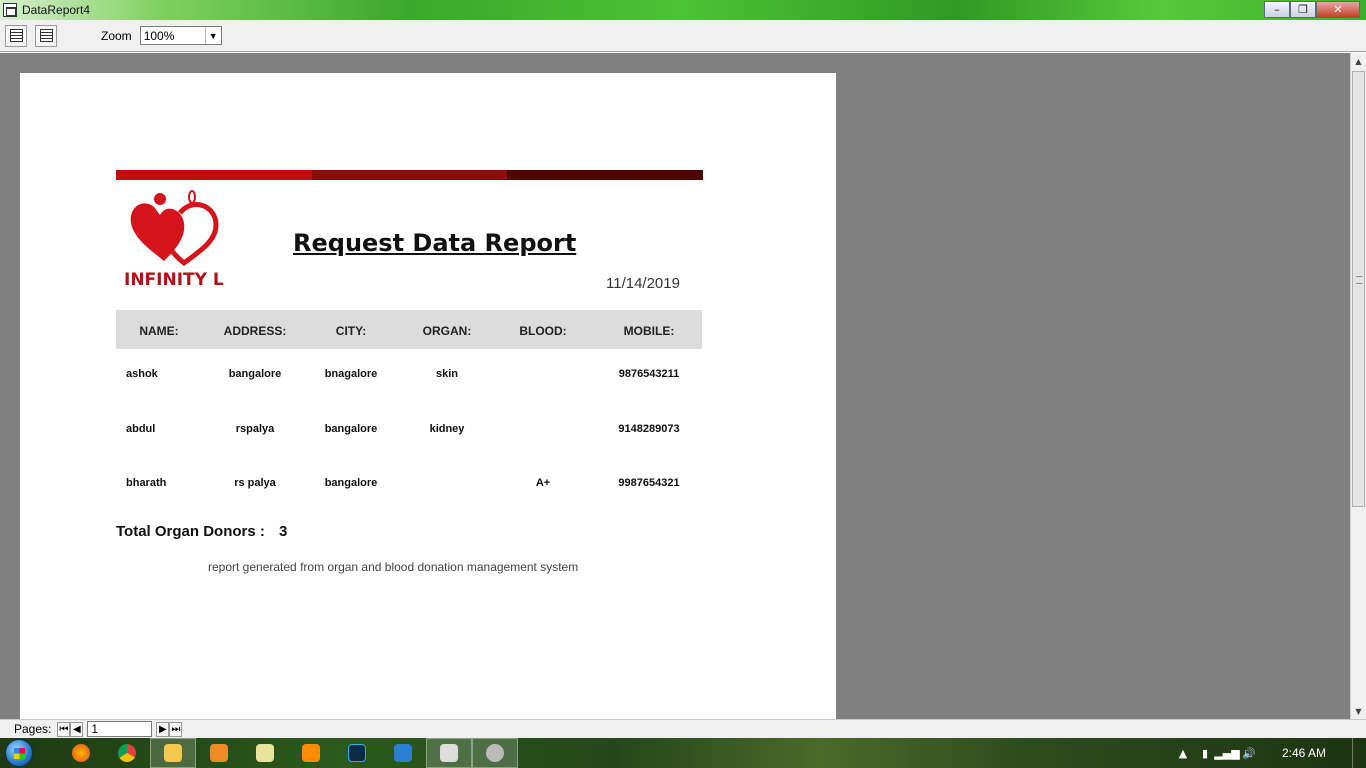  I want to click on cell-mobile: 9876543211, so click(649, 374).